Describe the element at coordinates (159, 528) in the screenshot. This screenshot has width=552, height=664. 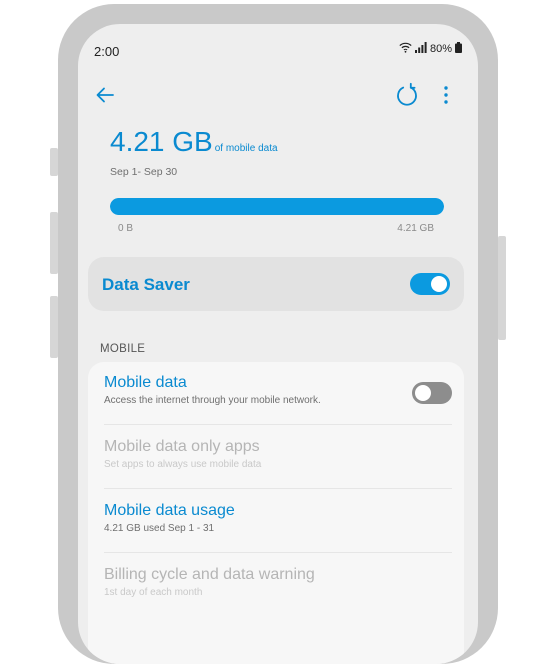
I see `item-subtitle: 4.21 GB used Sep 1 - 31` at that location.